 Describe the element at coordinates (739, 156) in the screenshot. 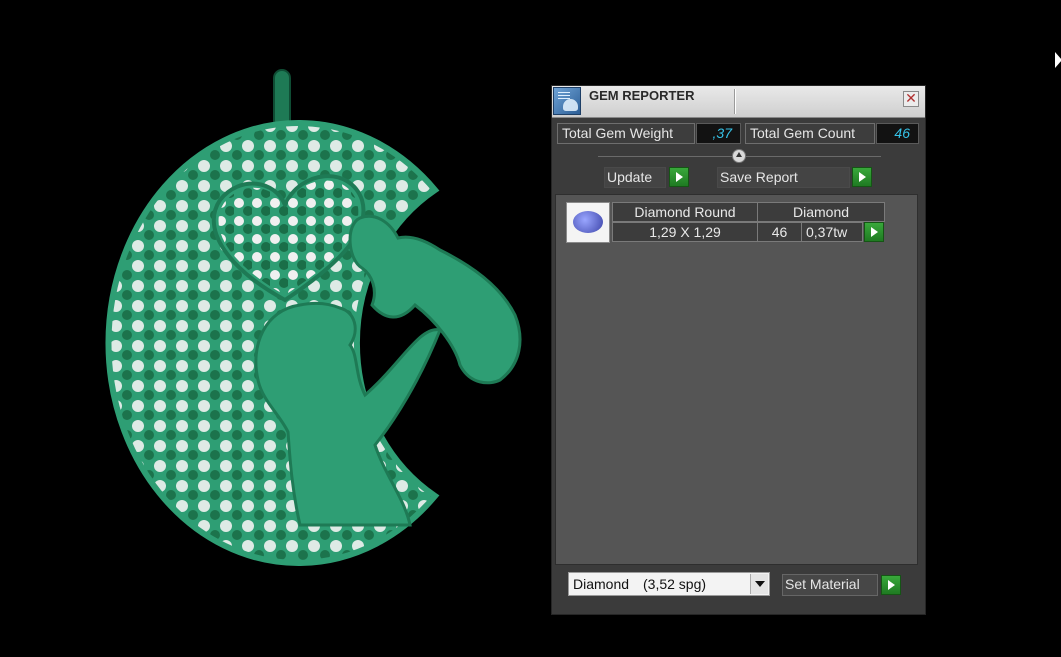

I see `collapse-handle` at that location.